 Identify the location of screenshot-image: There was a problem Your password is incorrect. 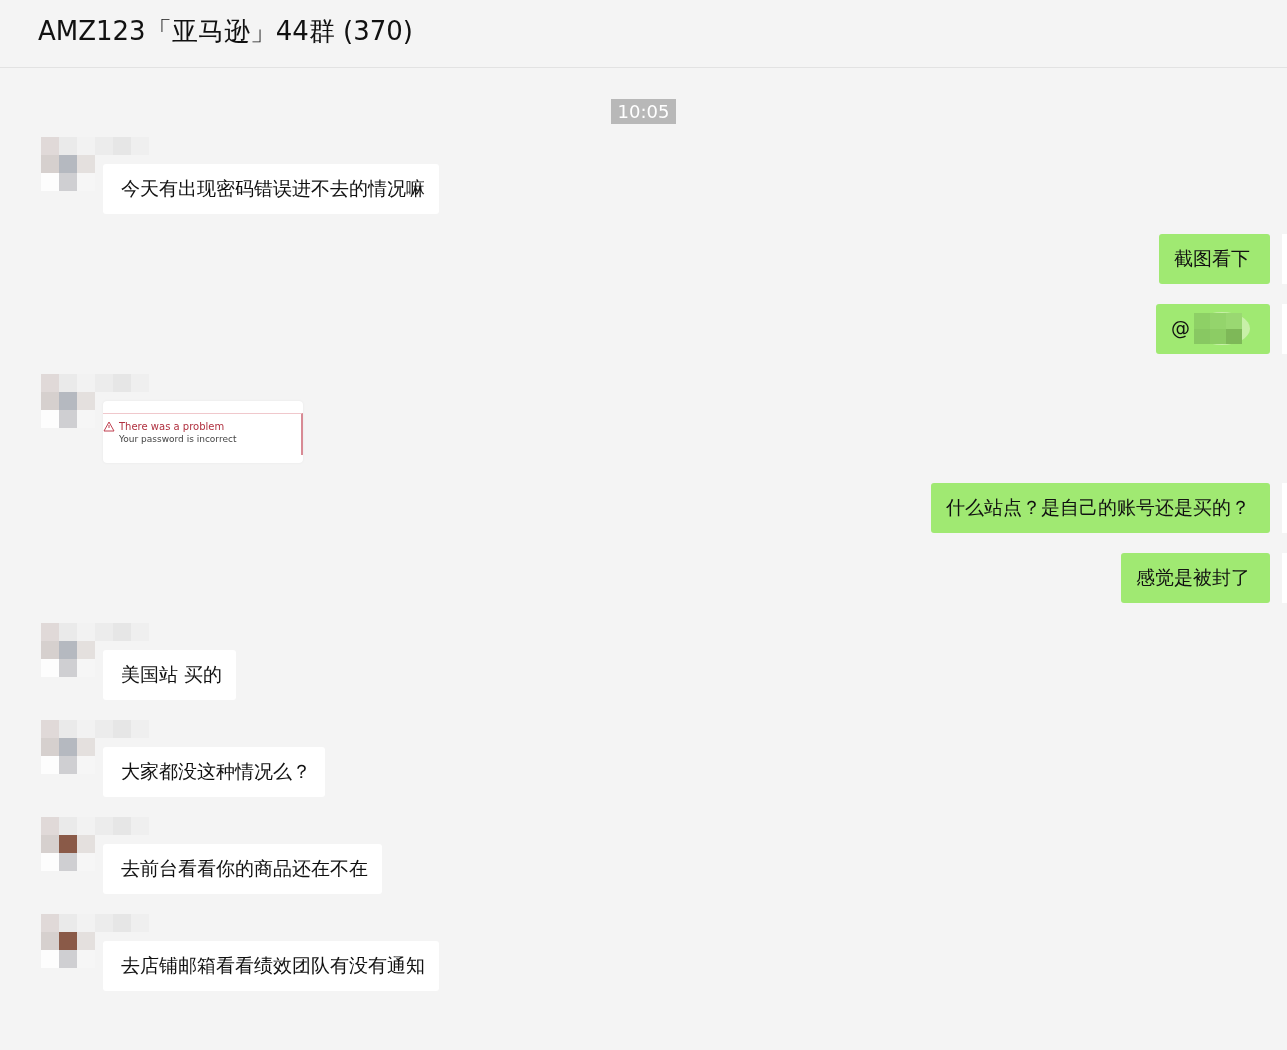
(203, 432).